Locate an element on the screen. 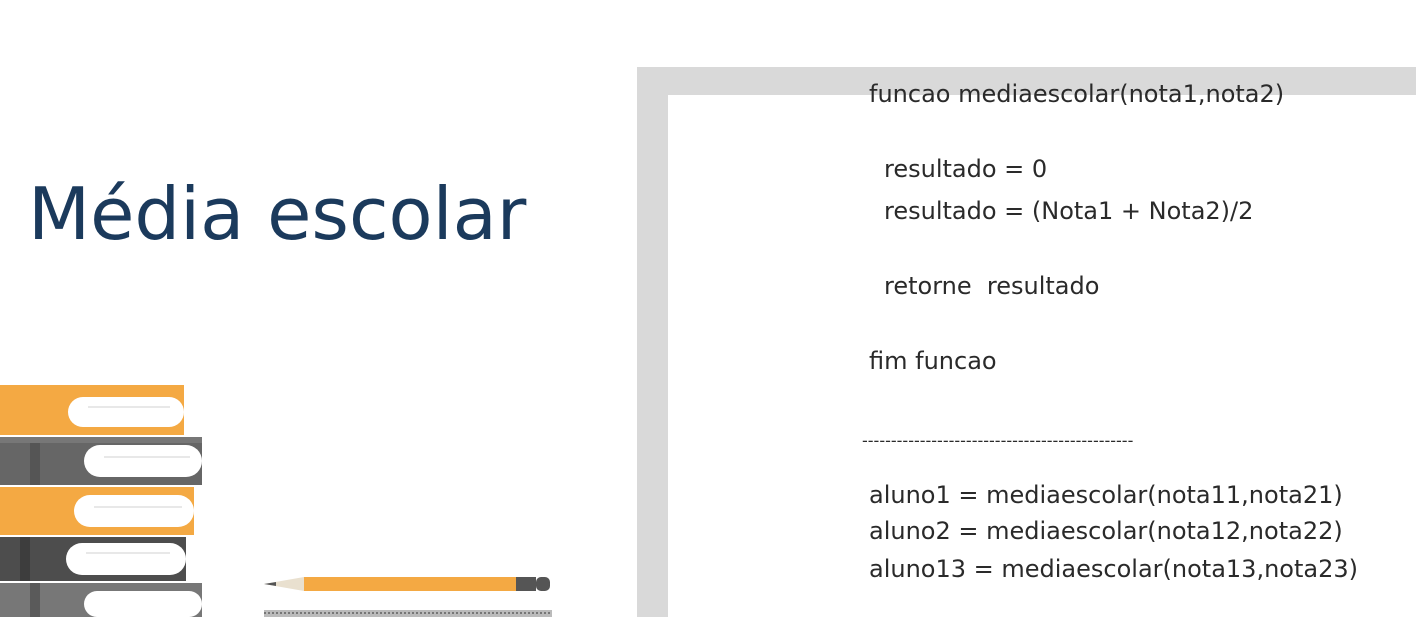  code-line-aluno2: aluno2 = mediaescolar(nota12,nota22) is located at coordinates (1106, 531).